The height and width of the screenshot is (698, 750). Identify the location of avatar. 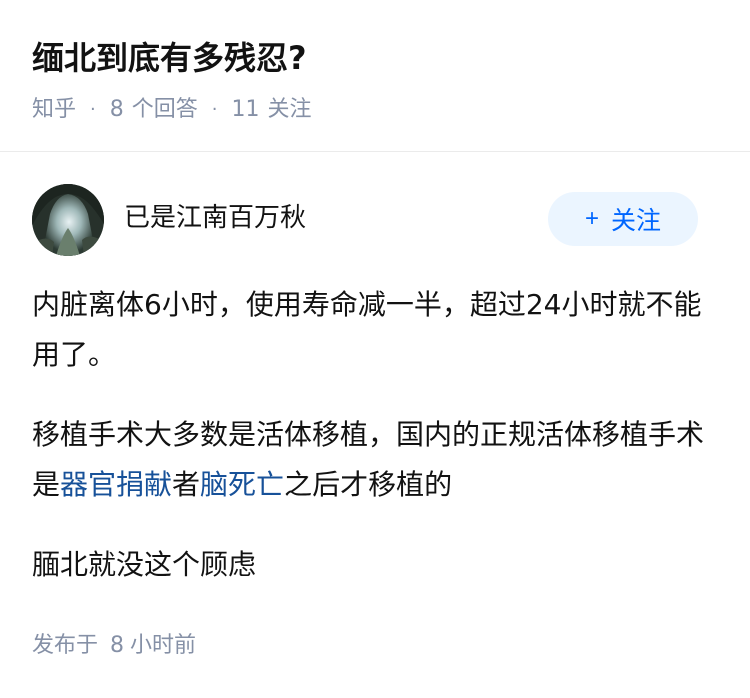
(68, 220).